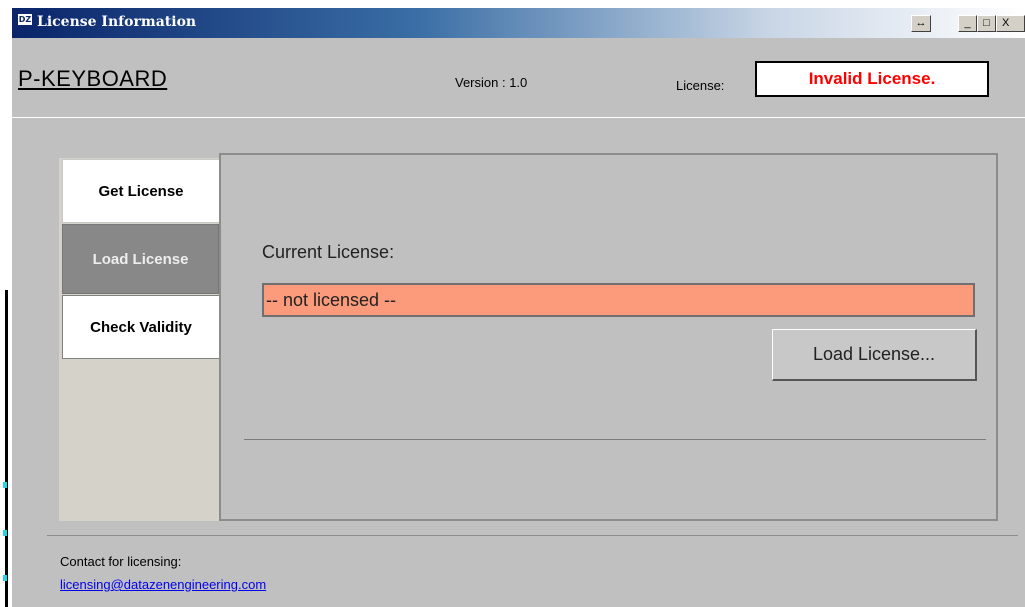 Image resolution: width=1025 pixels, height=607 pixels. What do you see at coordinates (700, 85) in the screenshot?
I see `license-label: License:` at bounding box center [700, 85].